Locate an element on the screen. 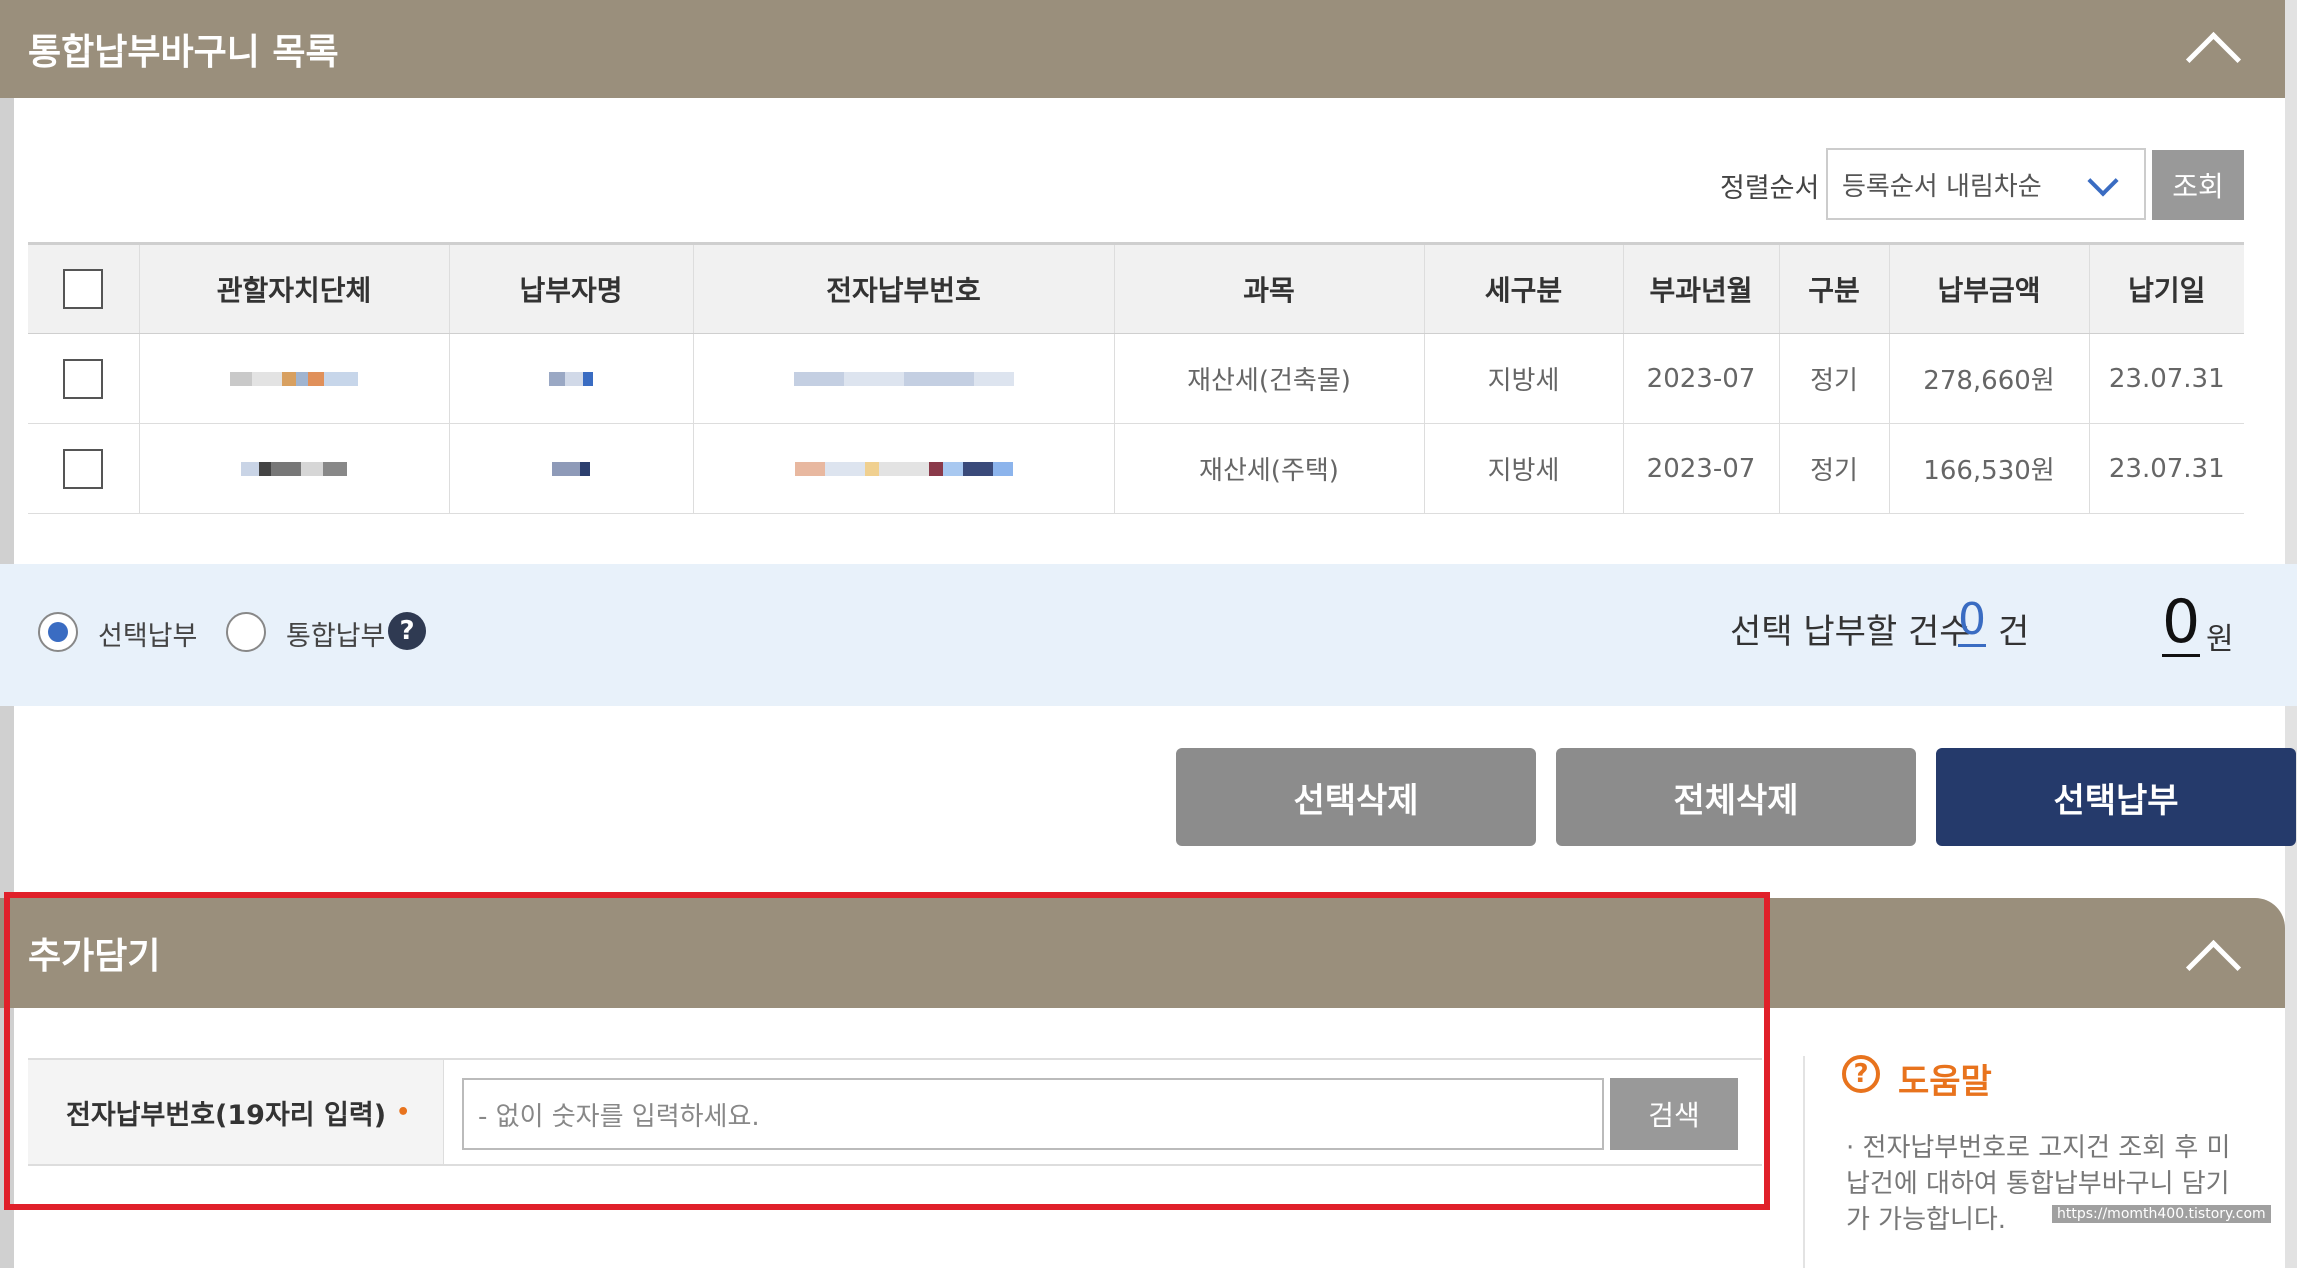  select-all-cell is located at coordinates (84, 288).